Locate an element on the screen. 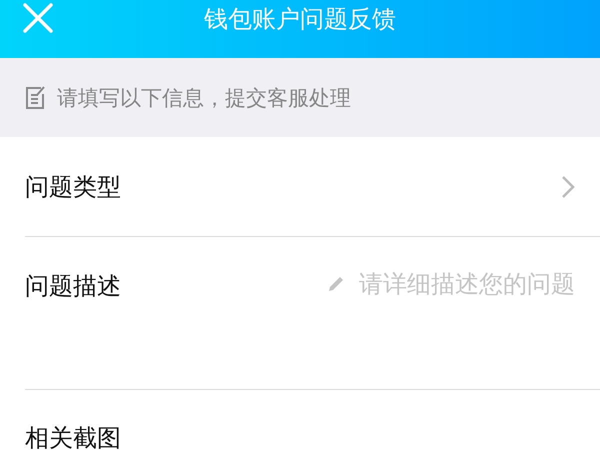 This screenshot has height=450, width=600. problem-type-label: 问题类型 is located at coordinates (73, 186).